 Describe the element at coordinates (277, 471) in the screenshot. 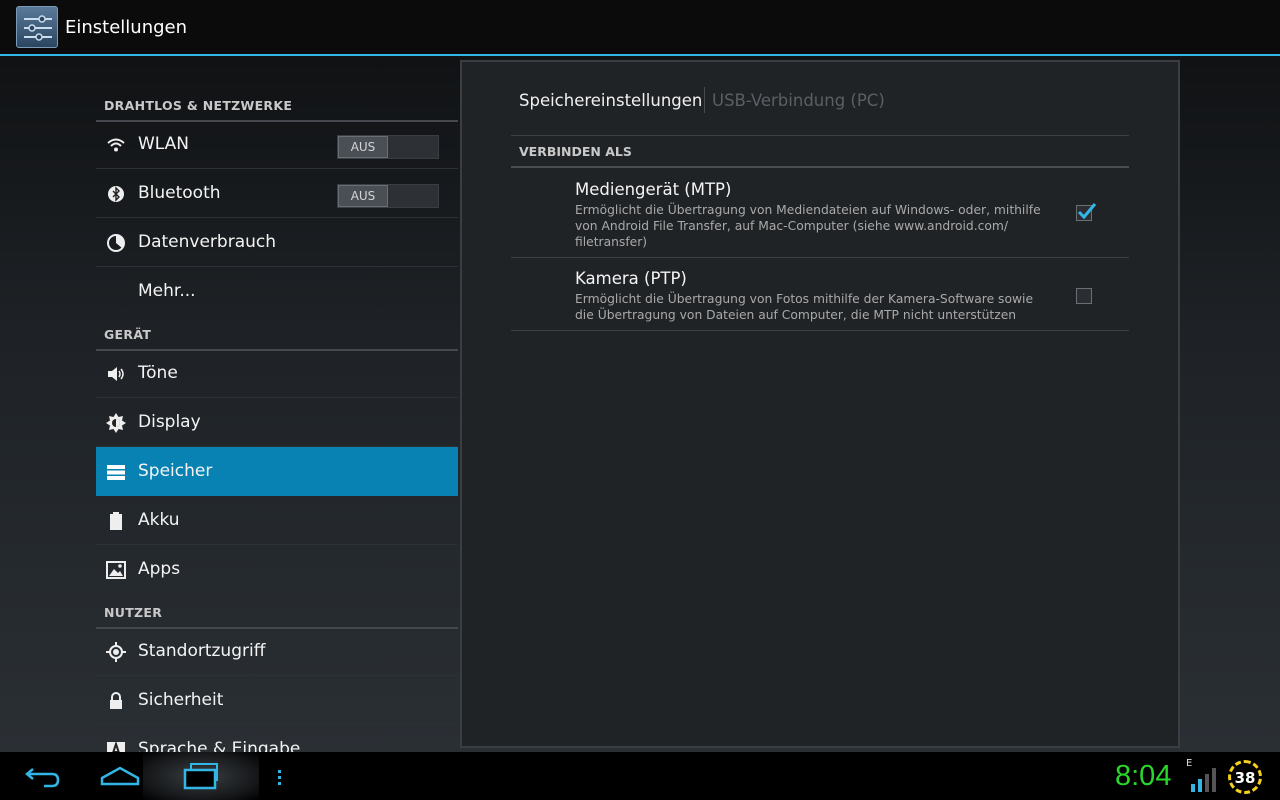

I see `sidebar-item-speicher: Speicher` at that location.